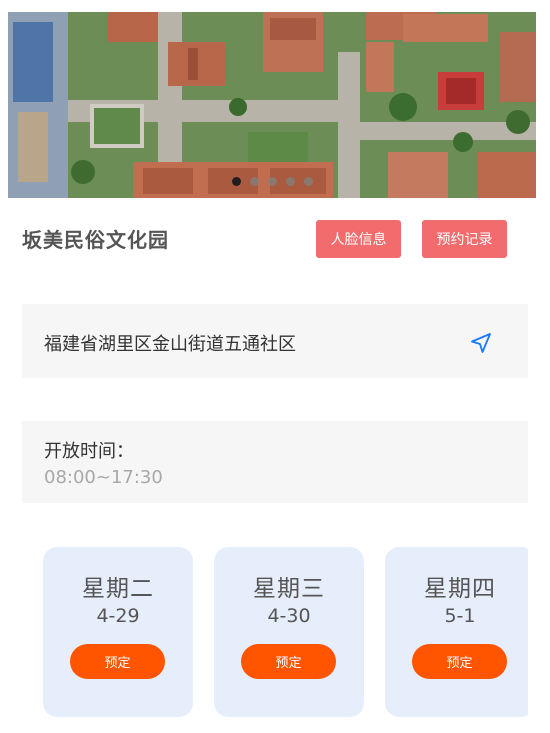 The width and height of the screenshot is (550, 733). Describe the element at coordinates (289, 616) in the screenshot. I see `day-date: 4-30` at that location.